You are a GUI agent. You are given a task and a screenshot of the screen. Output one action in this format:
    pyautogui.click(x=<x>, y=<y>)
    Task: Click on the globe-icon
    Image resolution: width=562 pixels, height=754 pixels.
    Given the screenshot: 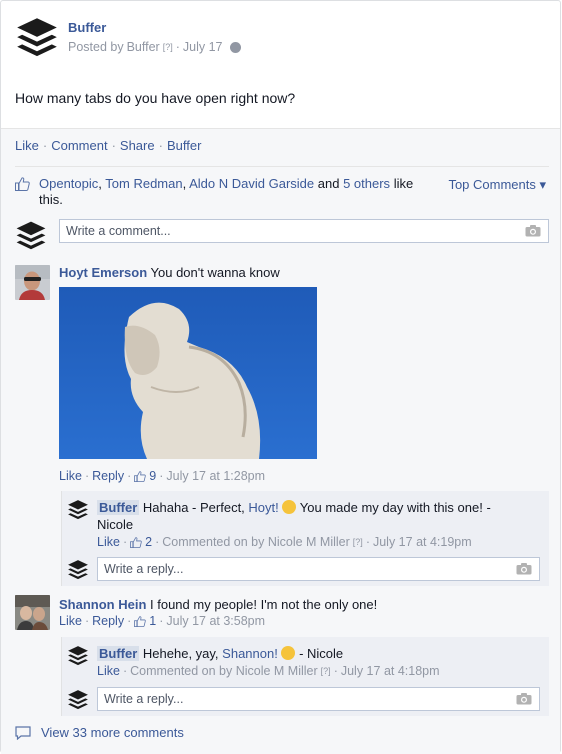 What is the action you would take?
    pyautogui.click(x=235, y=47)
    